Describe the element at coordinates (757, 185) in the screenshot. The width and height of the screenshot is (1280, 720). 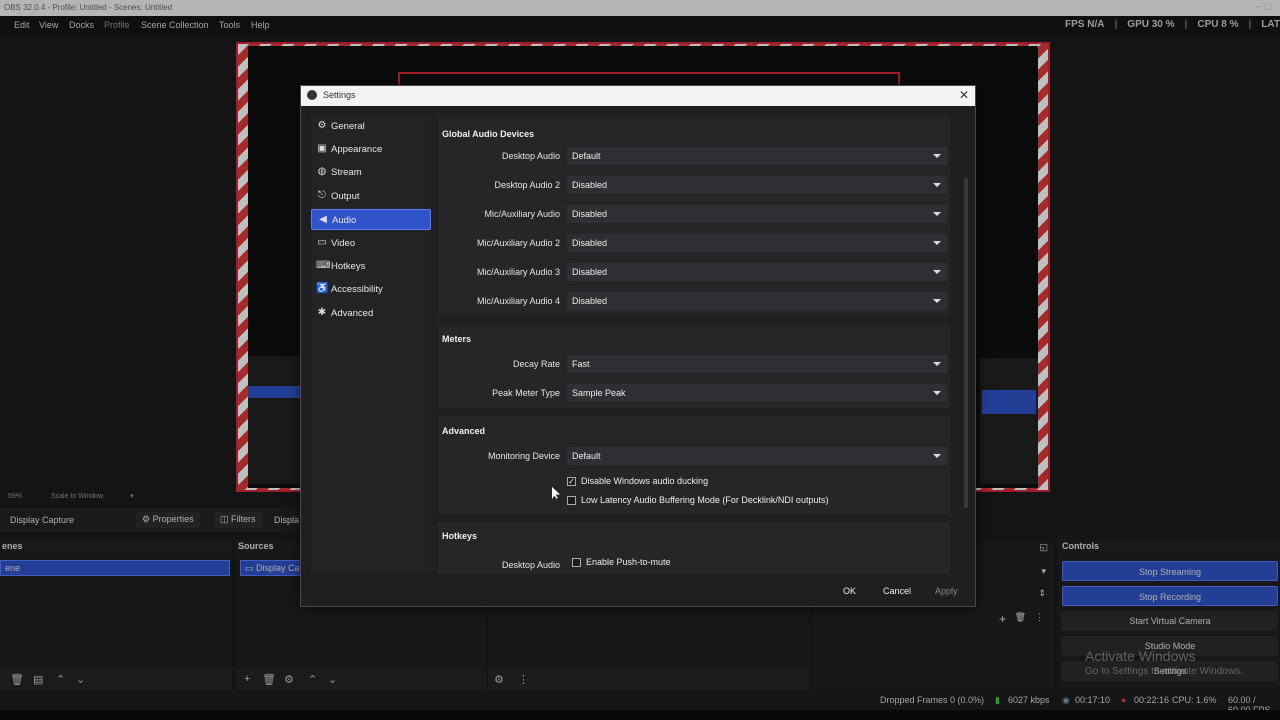
I see `desktop-audio-2-select: Disabled` at that location.